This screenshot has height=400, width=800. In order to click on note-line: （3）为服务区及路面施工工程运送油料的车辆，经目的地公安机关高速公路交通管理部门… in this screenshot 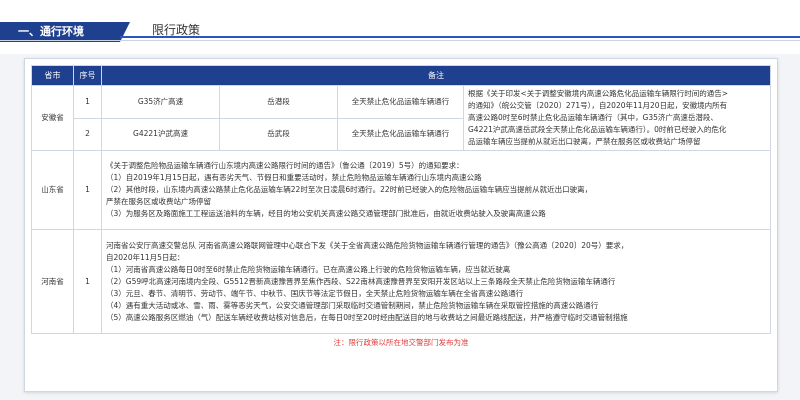, I will do `click(326, 213)`.